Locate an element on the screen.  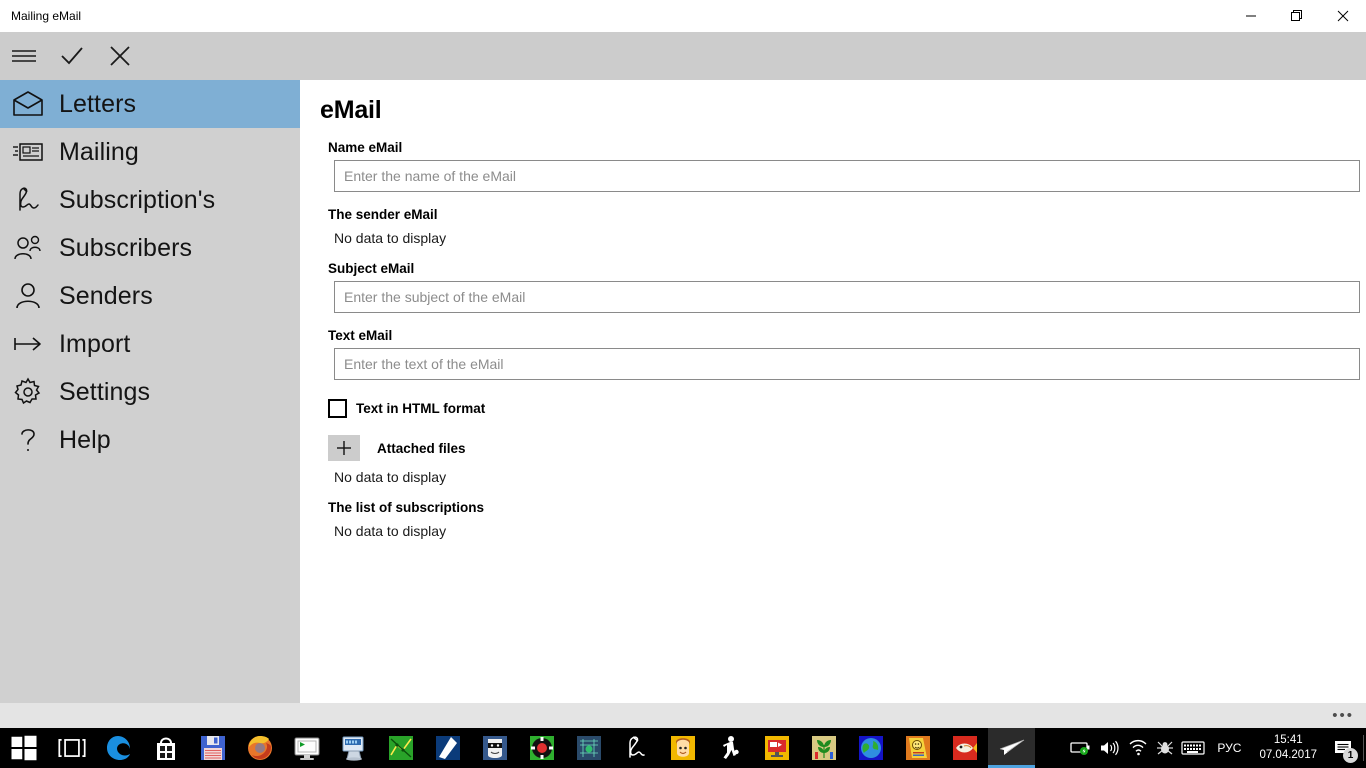
window-controls is located at coordinates (1297, 16).